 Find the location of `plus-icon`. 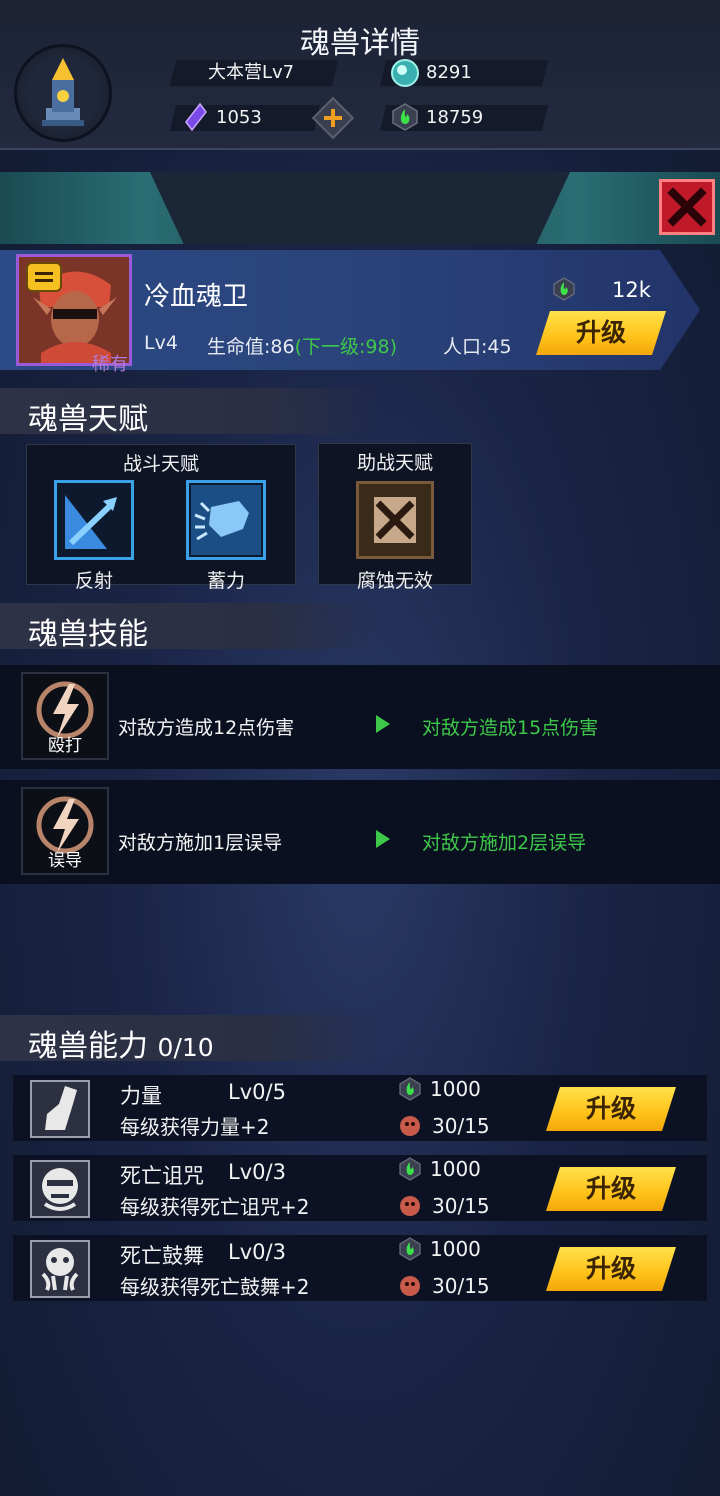

plus-icon is located at coordinates (333, 118).